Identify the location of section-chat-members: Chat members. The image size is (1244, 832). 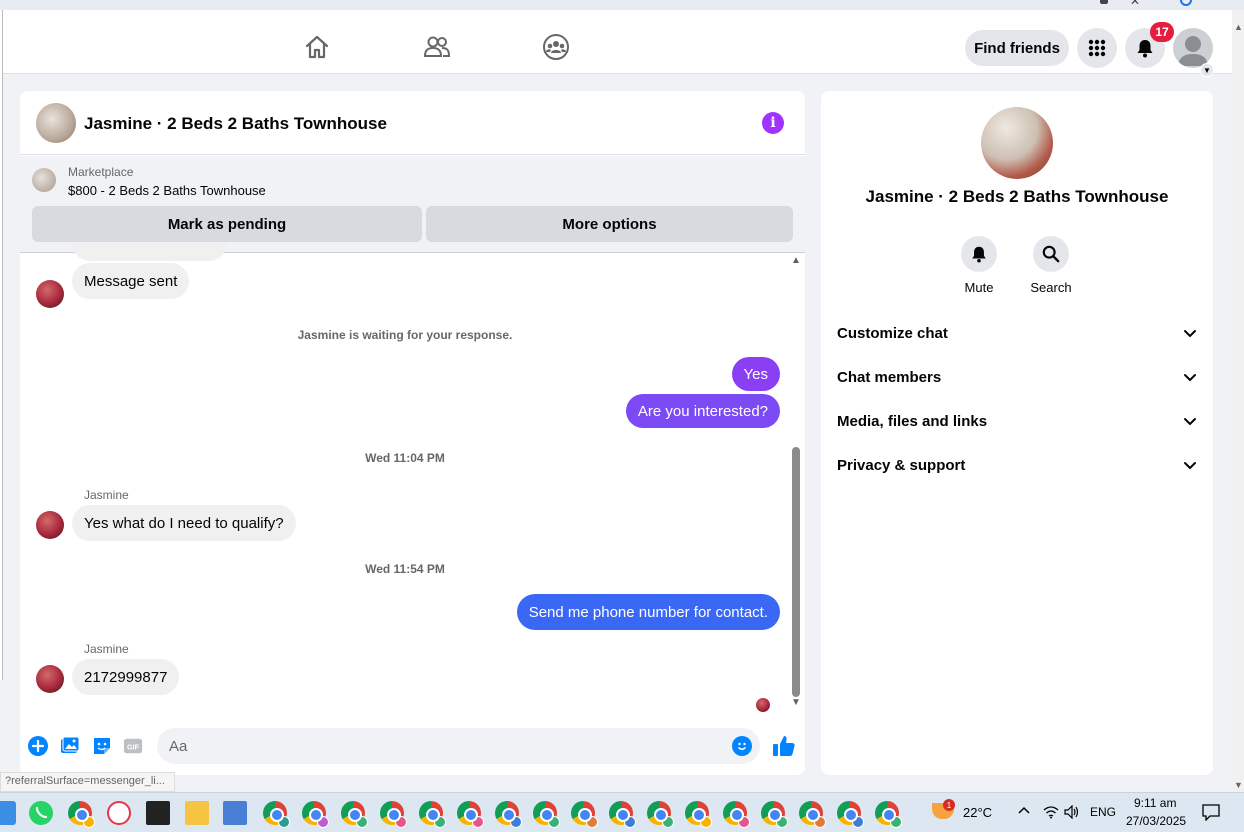
(1017, 377).